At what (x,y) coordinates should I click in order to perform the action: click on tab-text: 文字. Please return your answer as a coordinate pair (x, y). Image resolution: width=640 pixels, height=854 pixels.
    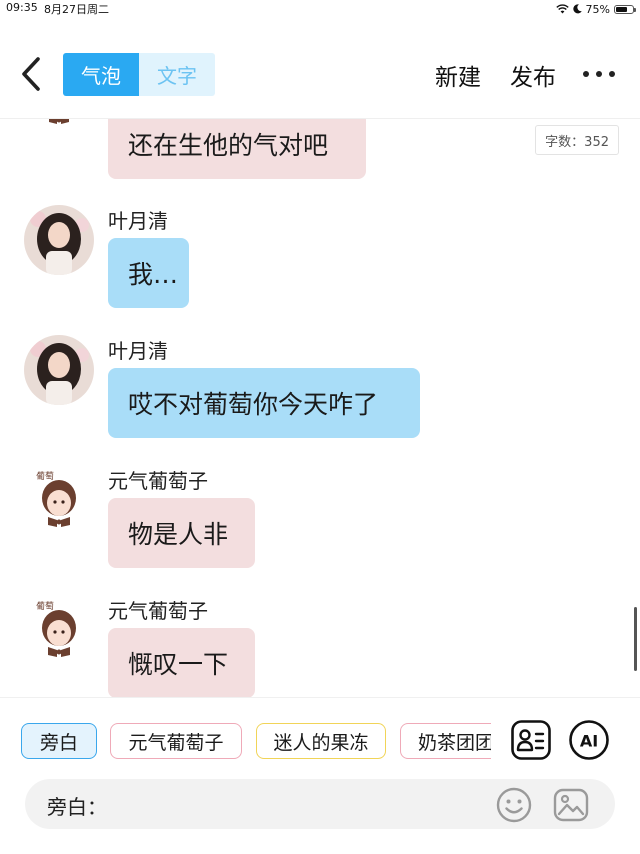
    Looking at the image, I should click on (177, 74).